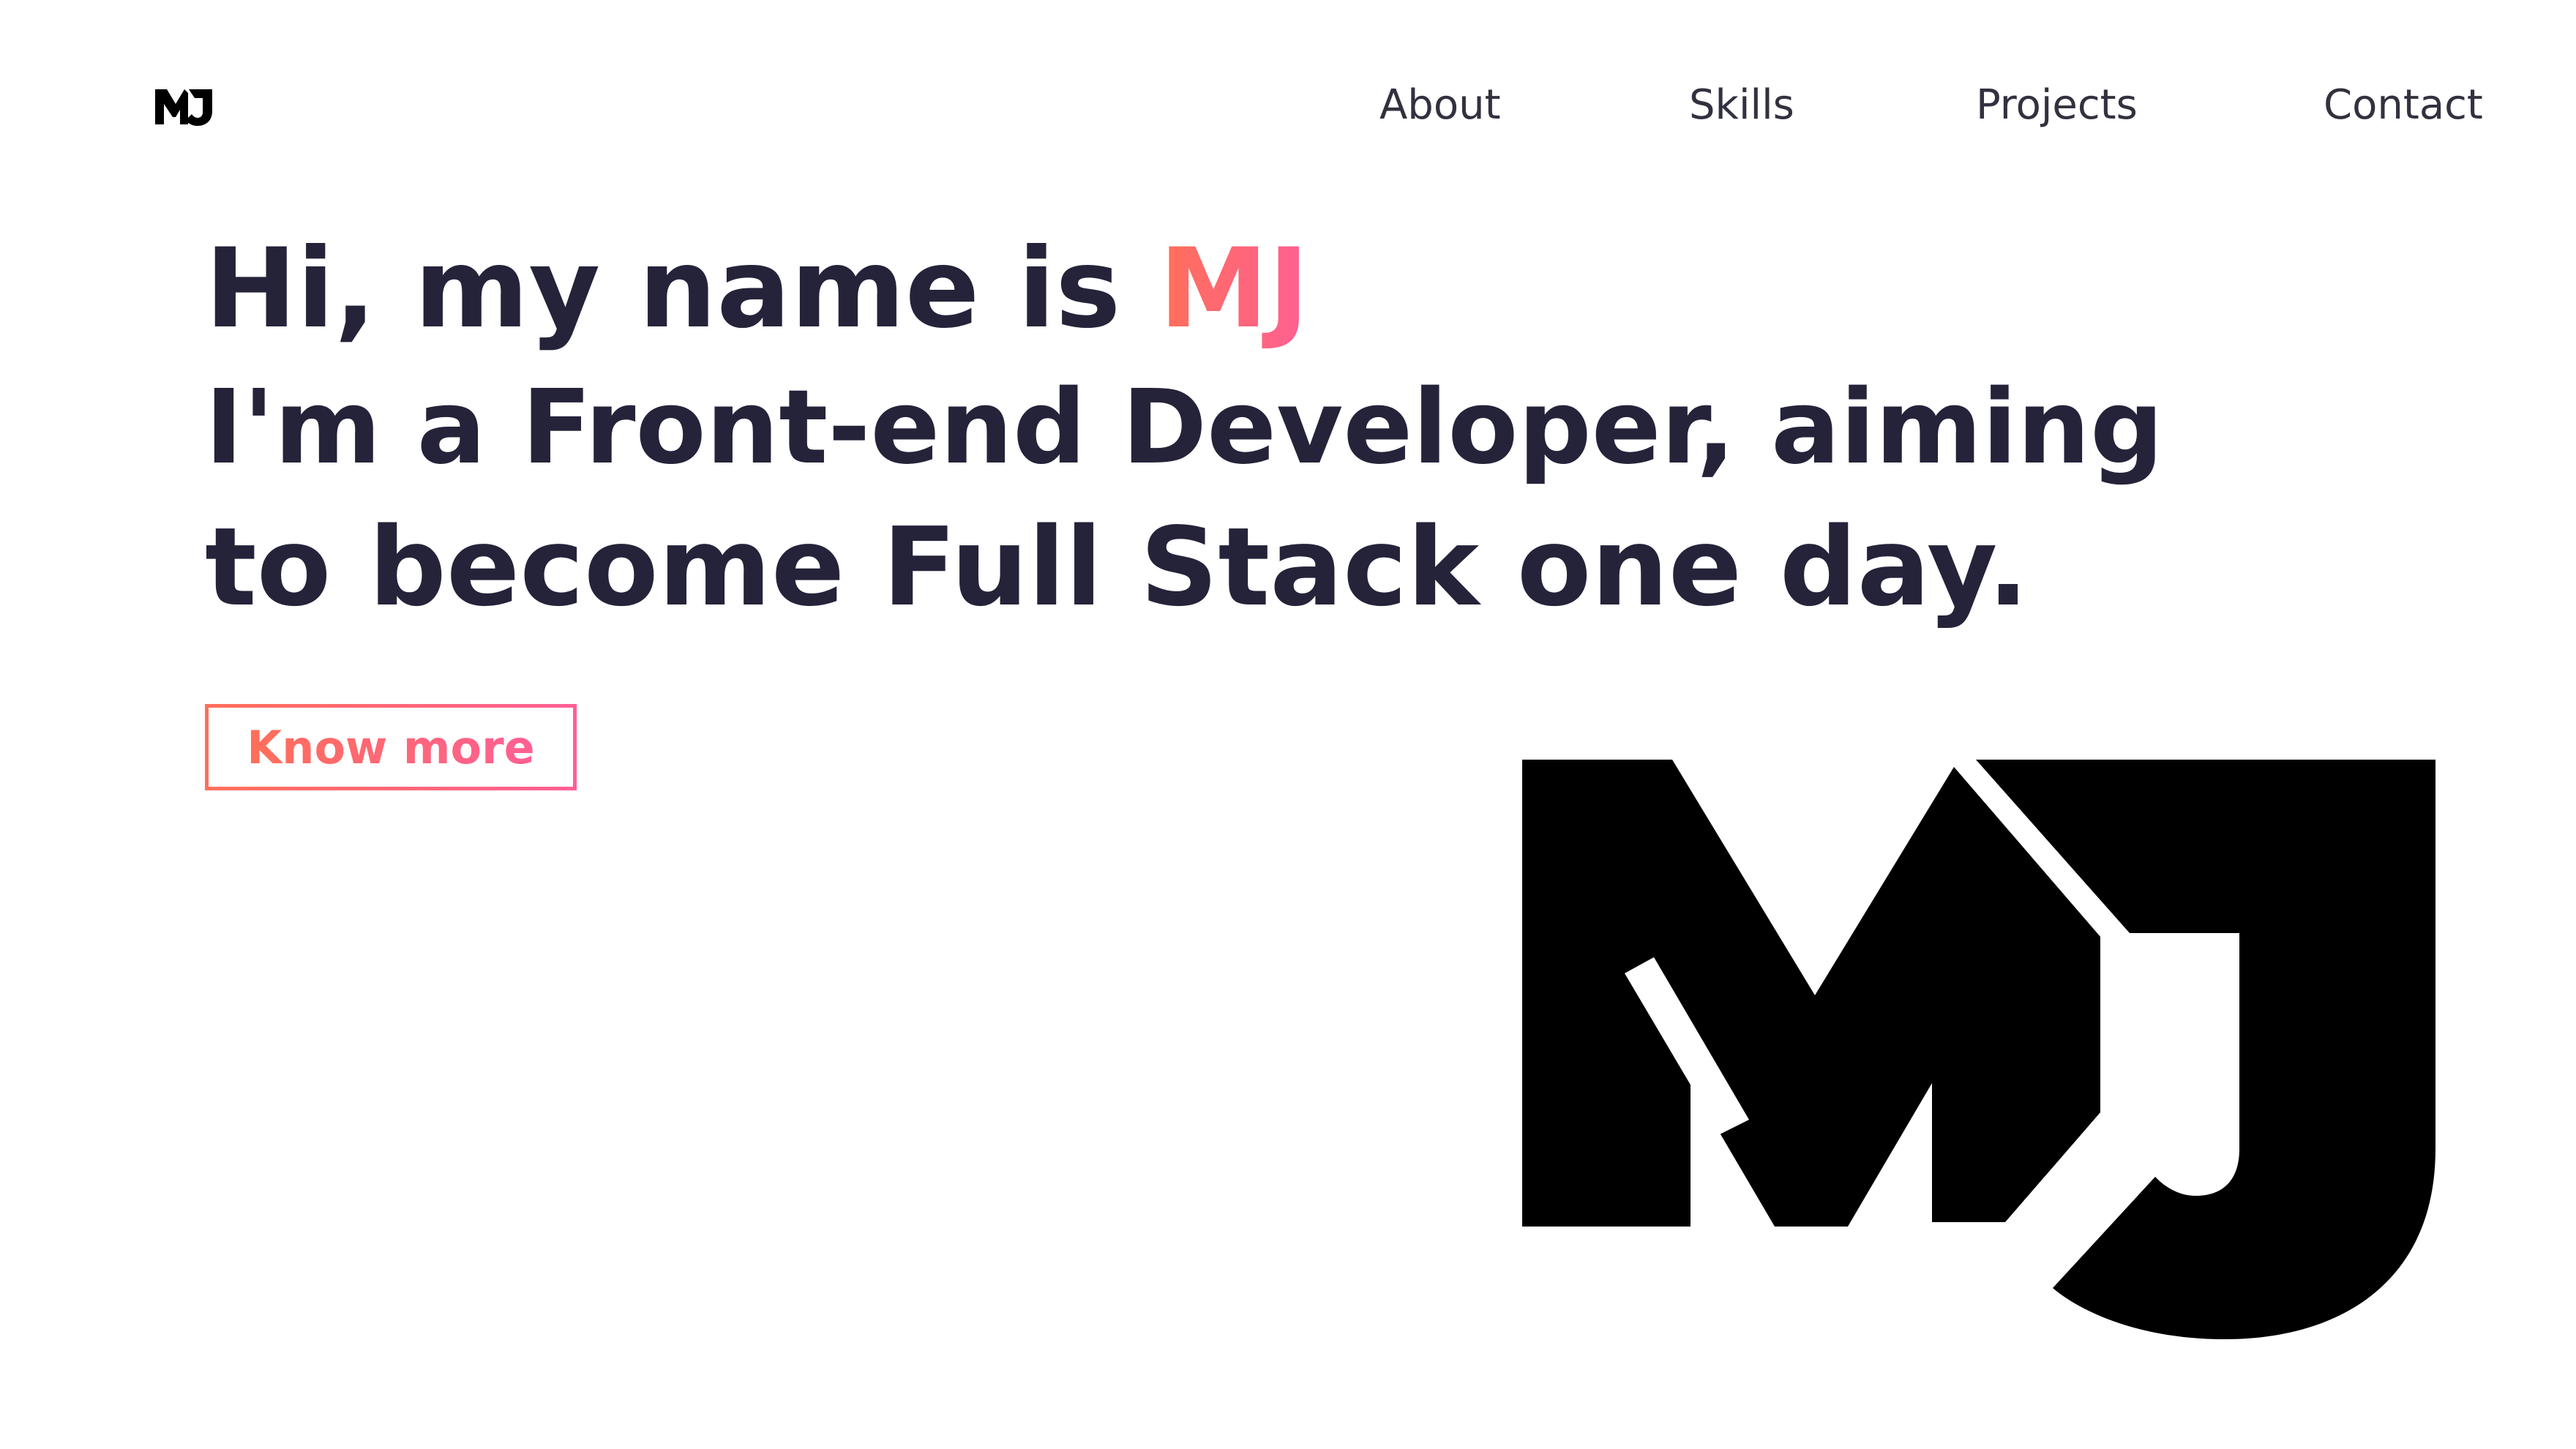  I want to click on hero-logo-icon, so click(1978, 1049).